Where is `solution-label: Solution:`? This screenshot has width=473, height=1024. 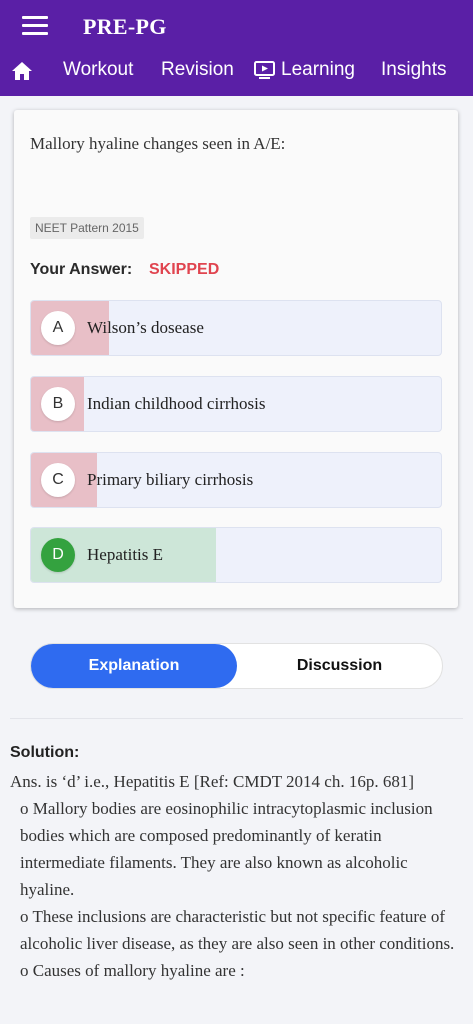
solution-label: Solution: is located at coordinates (45, 752).